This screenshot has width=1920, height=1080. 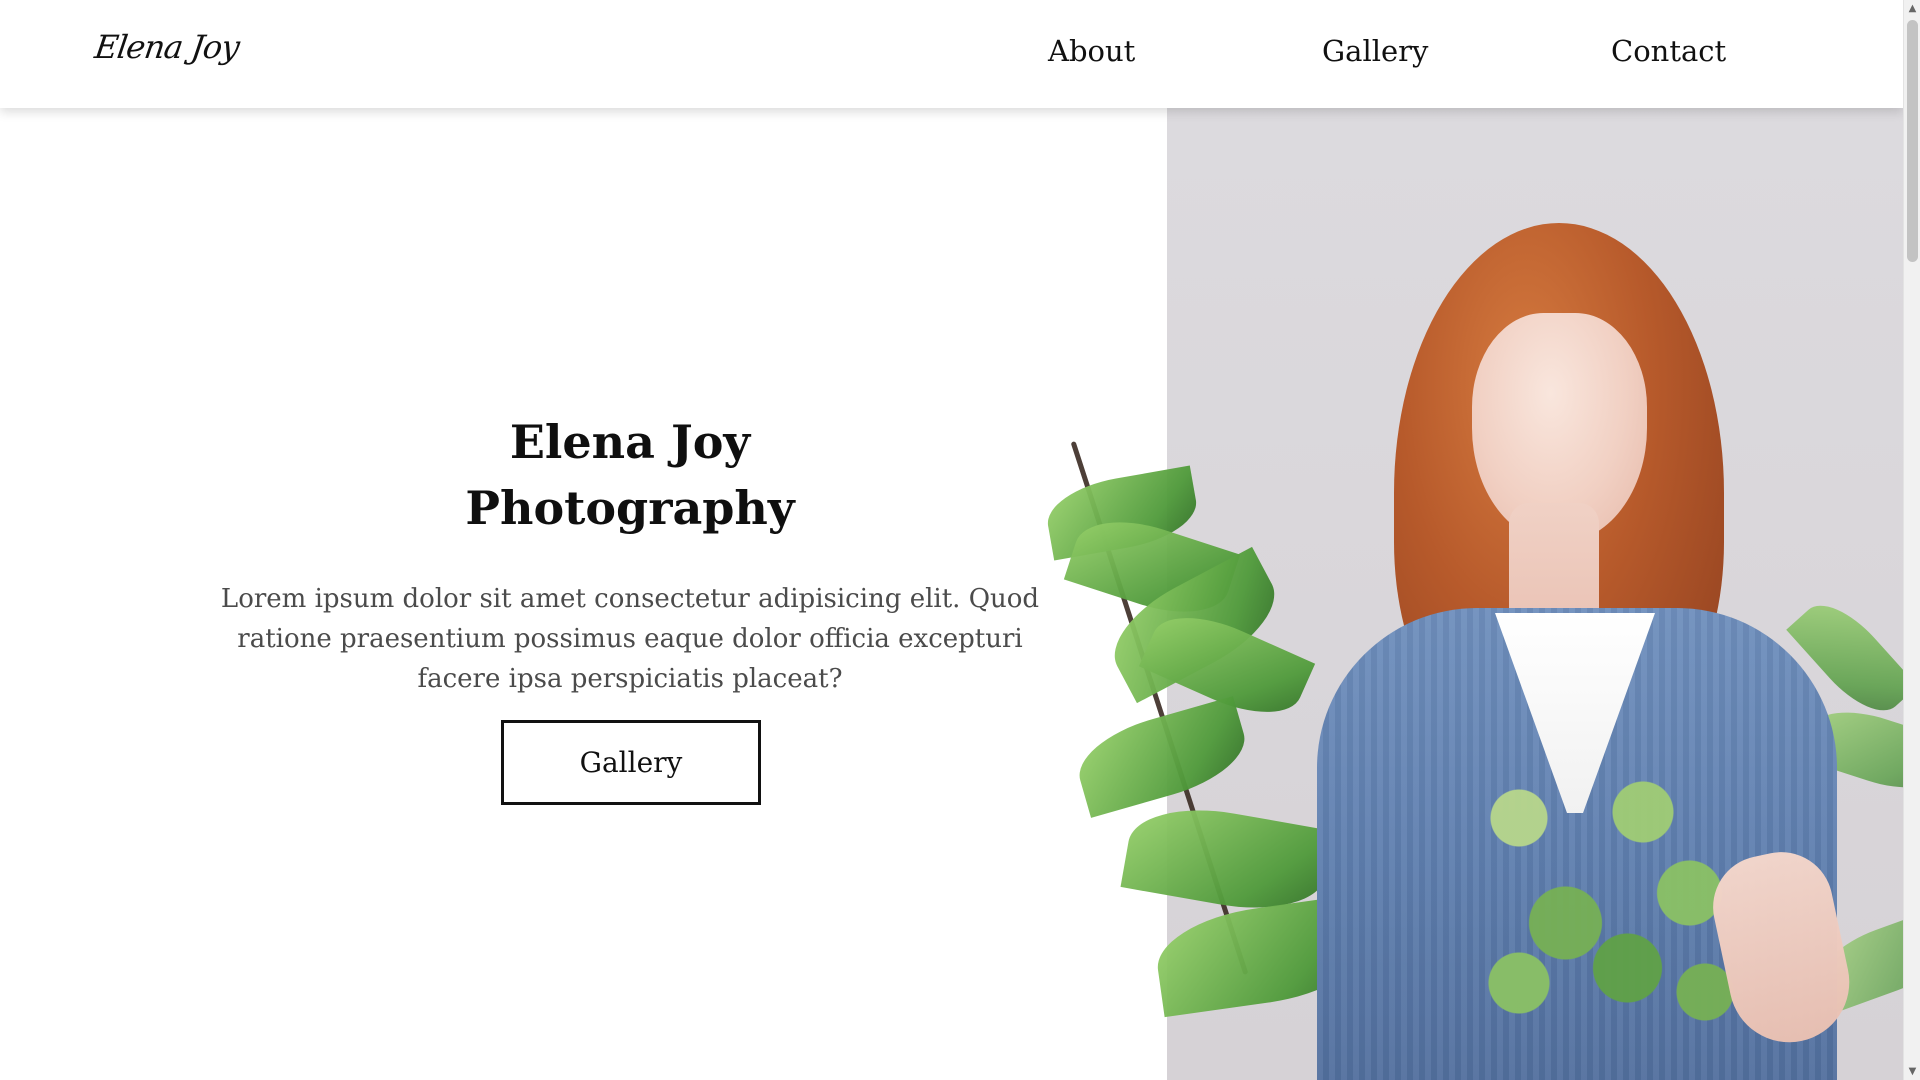 I want to click on scroll-thumb, so click(x=1912, y=141).